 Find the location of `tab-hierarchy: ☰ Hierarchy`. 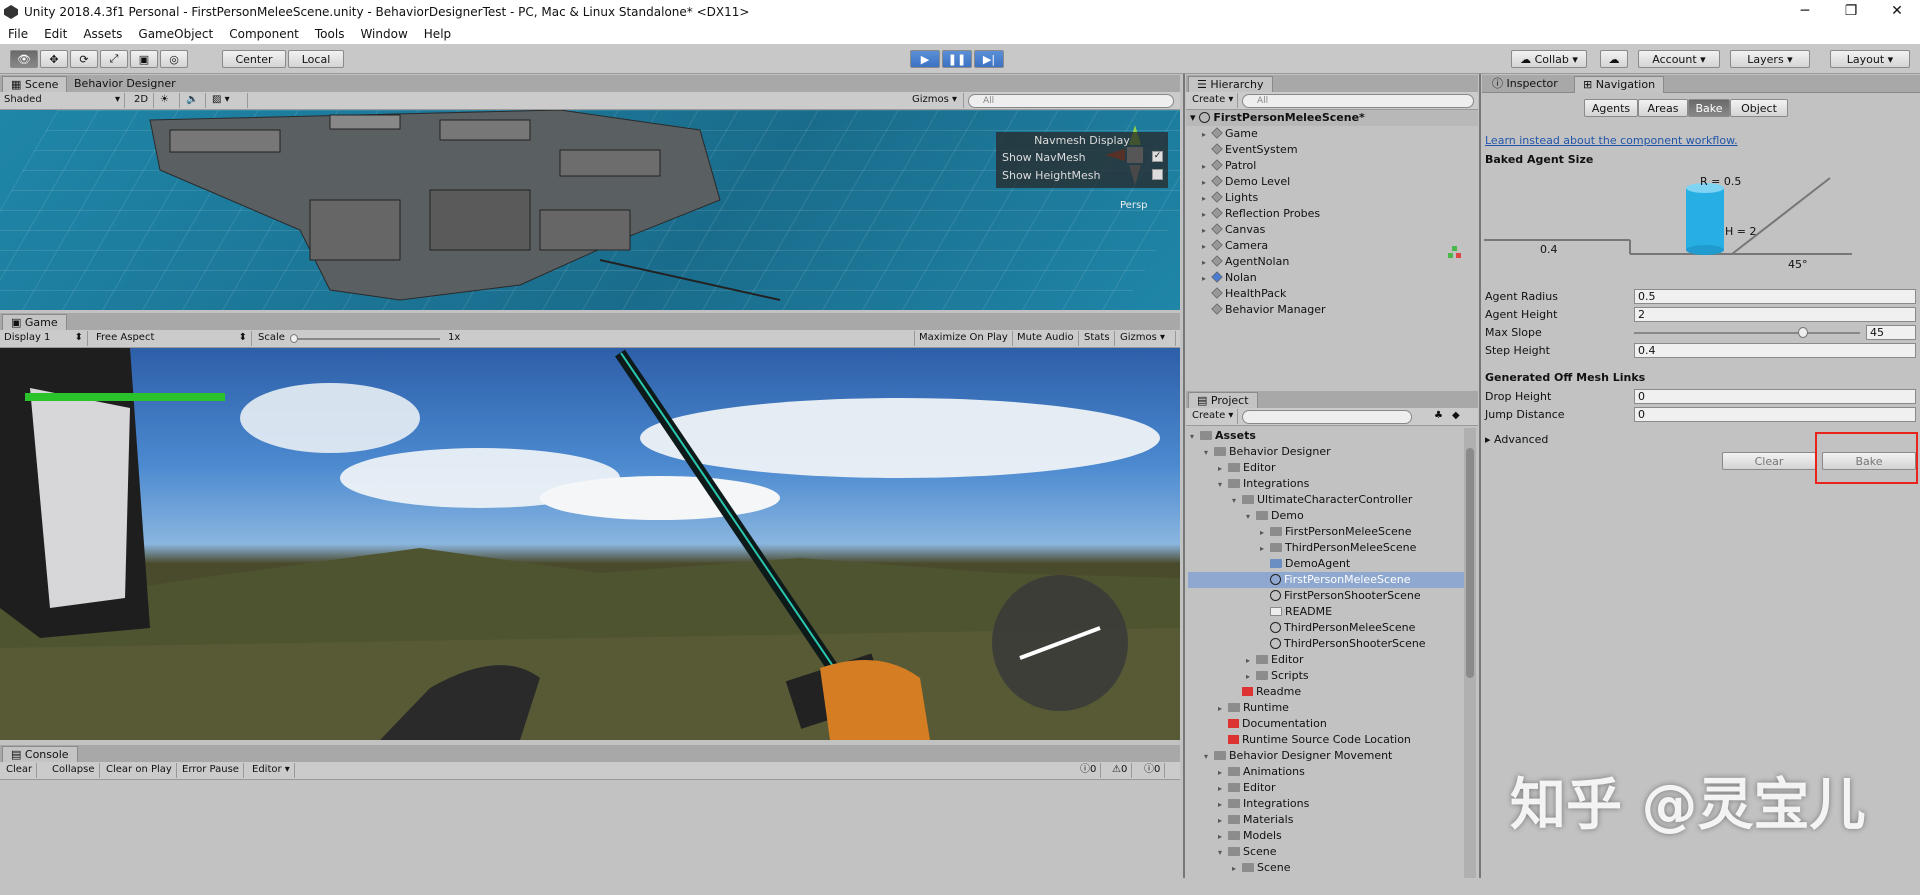

tab-hierarchy: ☰ Hierarchy is located at coordinates (1230, 84).